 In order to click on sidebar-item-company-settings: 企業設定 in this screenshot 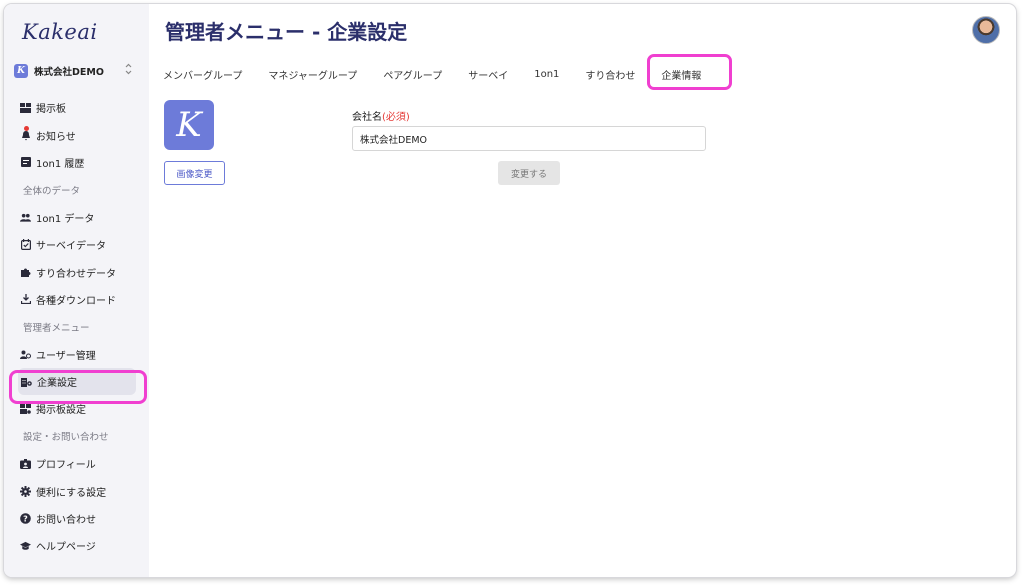, I will do `click(77, 381)`.